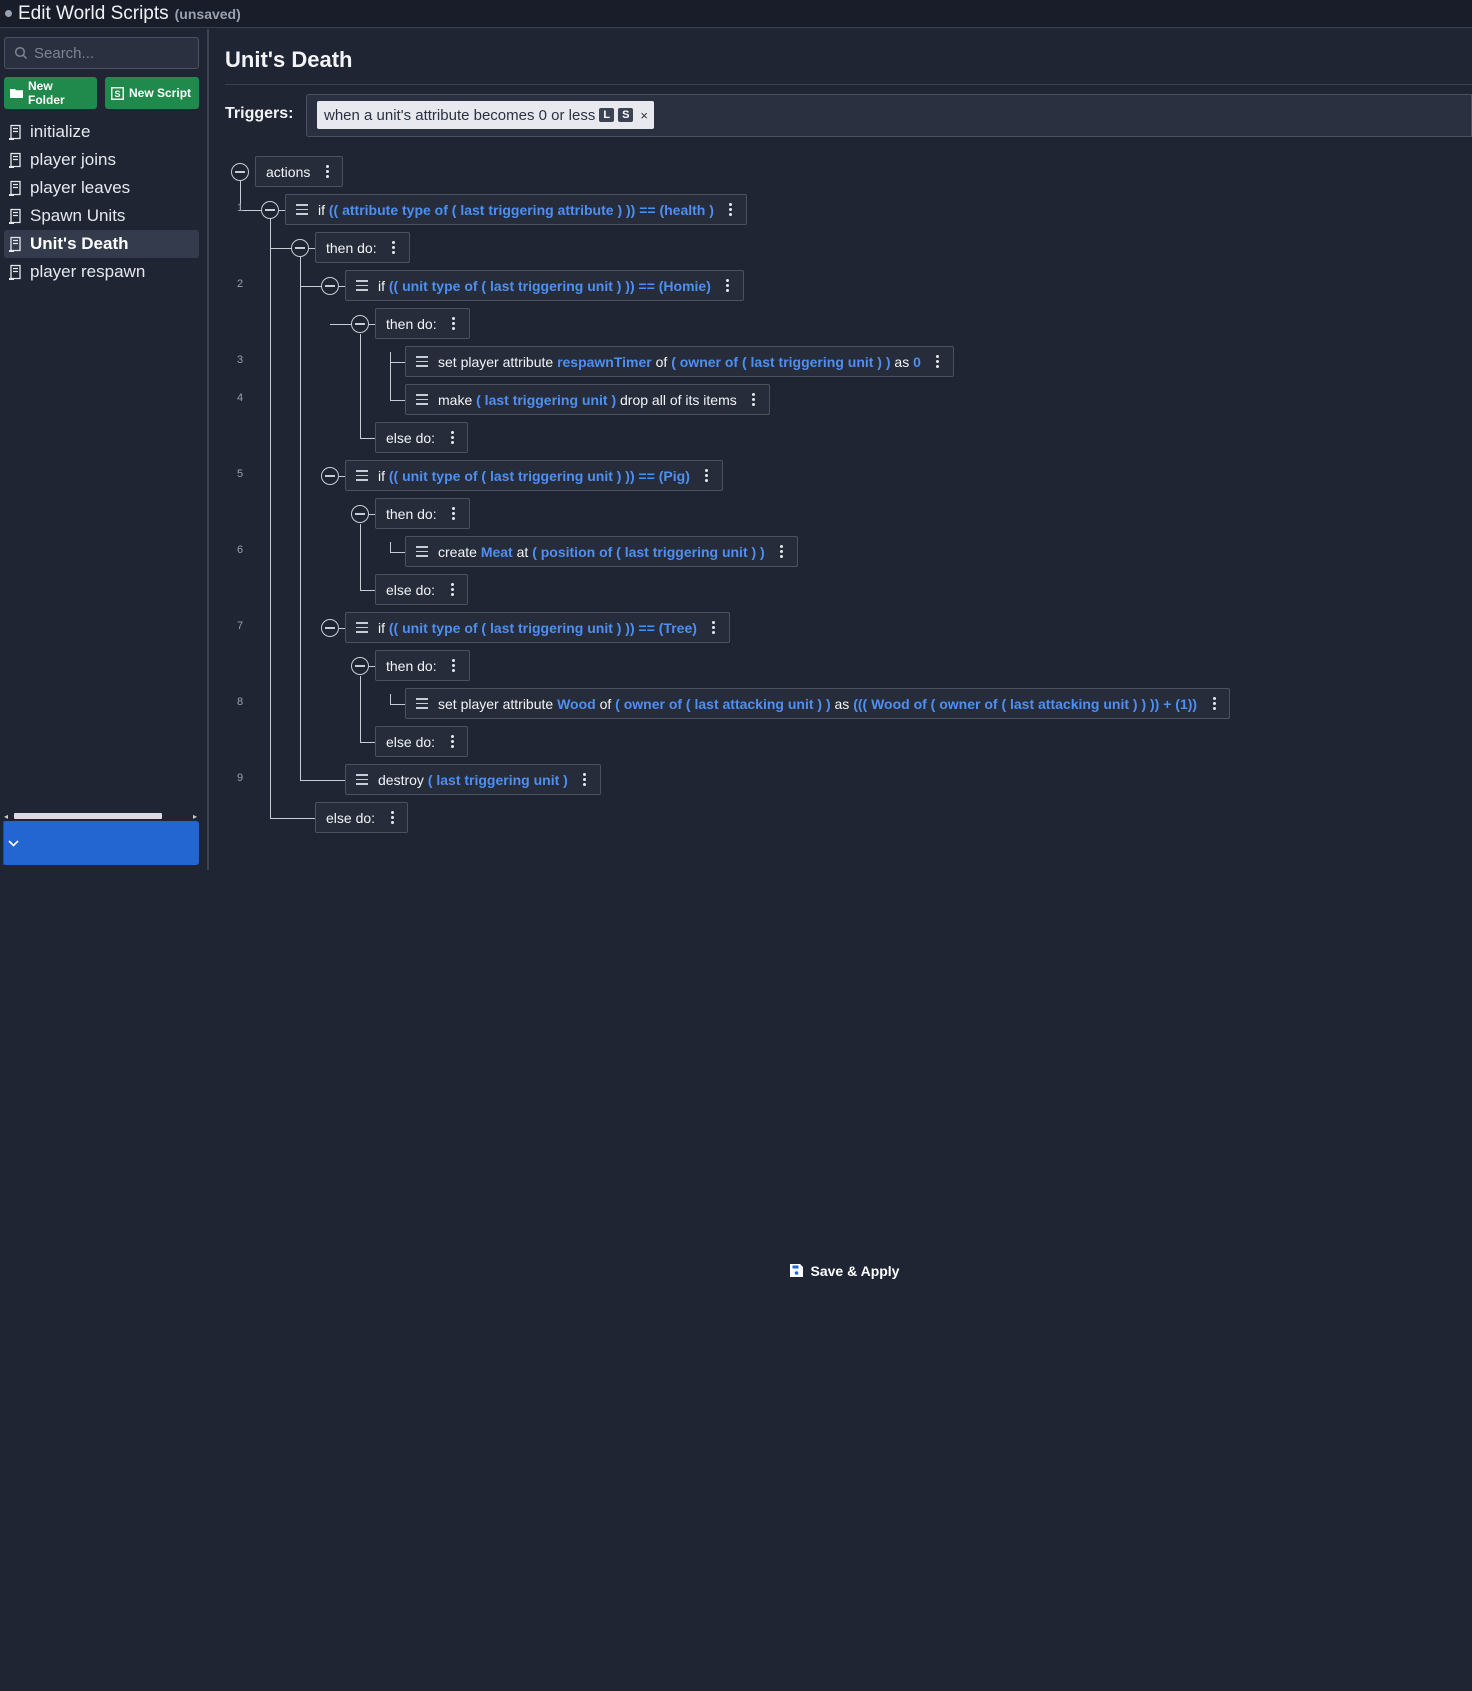  What do you see at coordinates (117, 93) in the screenshot?
I see `script-file-icon: S` at bounding box center [117, 93].